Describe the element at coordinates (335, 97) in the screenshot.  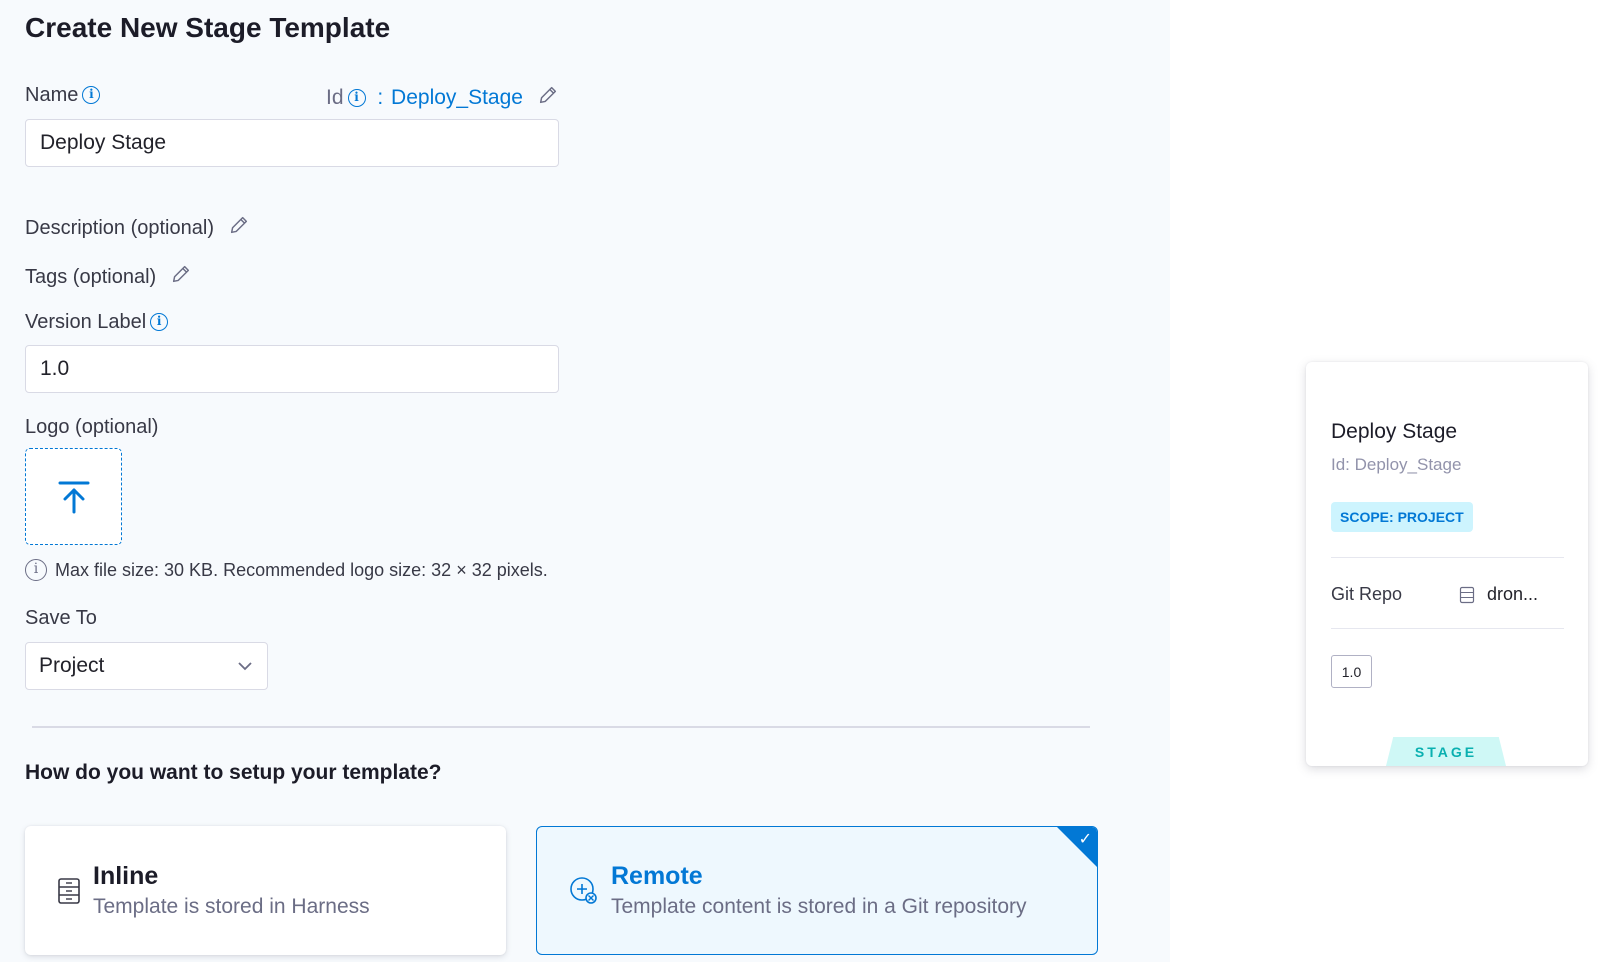
I see `id-label: Id` at that location.